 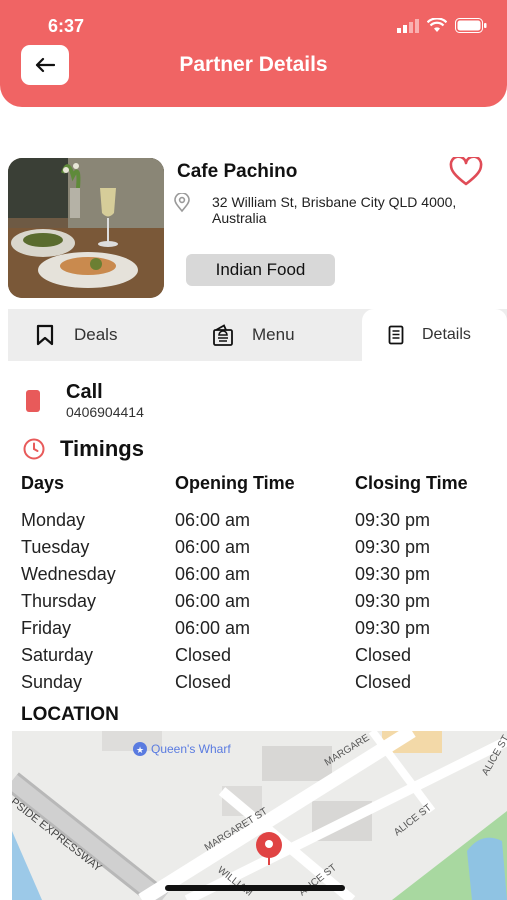 I want to click on tab-deals: Deals, so click(x=76, y=335).